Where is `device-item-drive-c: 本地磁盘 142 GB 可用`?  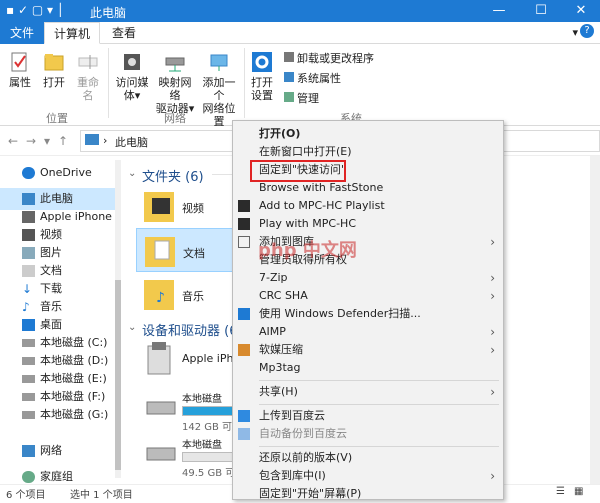 device-item-drive-c: 本地磁盘 142 GB 可用 is located at coordinates (214, 410).